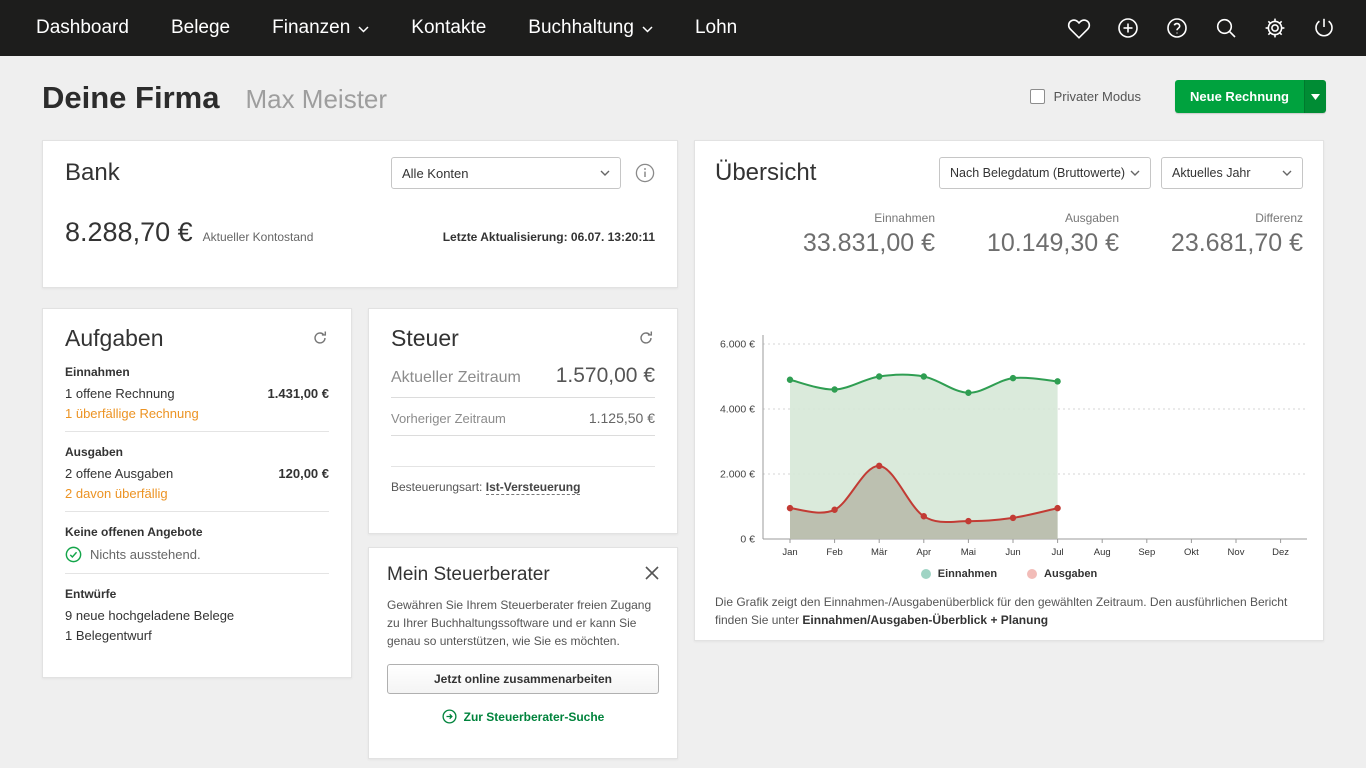  Describe the element at coordinates (468, 574) in the screenshot. I see `advisor-title: Mein Steuerberater` at that location.